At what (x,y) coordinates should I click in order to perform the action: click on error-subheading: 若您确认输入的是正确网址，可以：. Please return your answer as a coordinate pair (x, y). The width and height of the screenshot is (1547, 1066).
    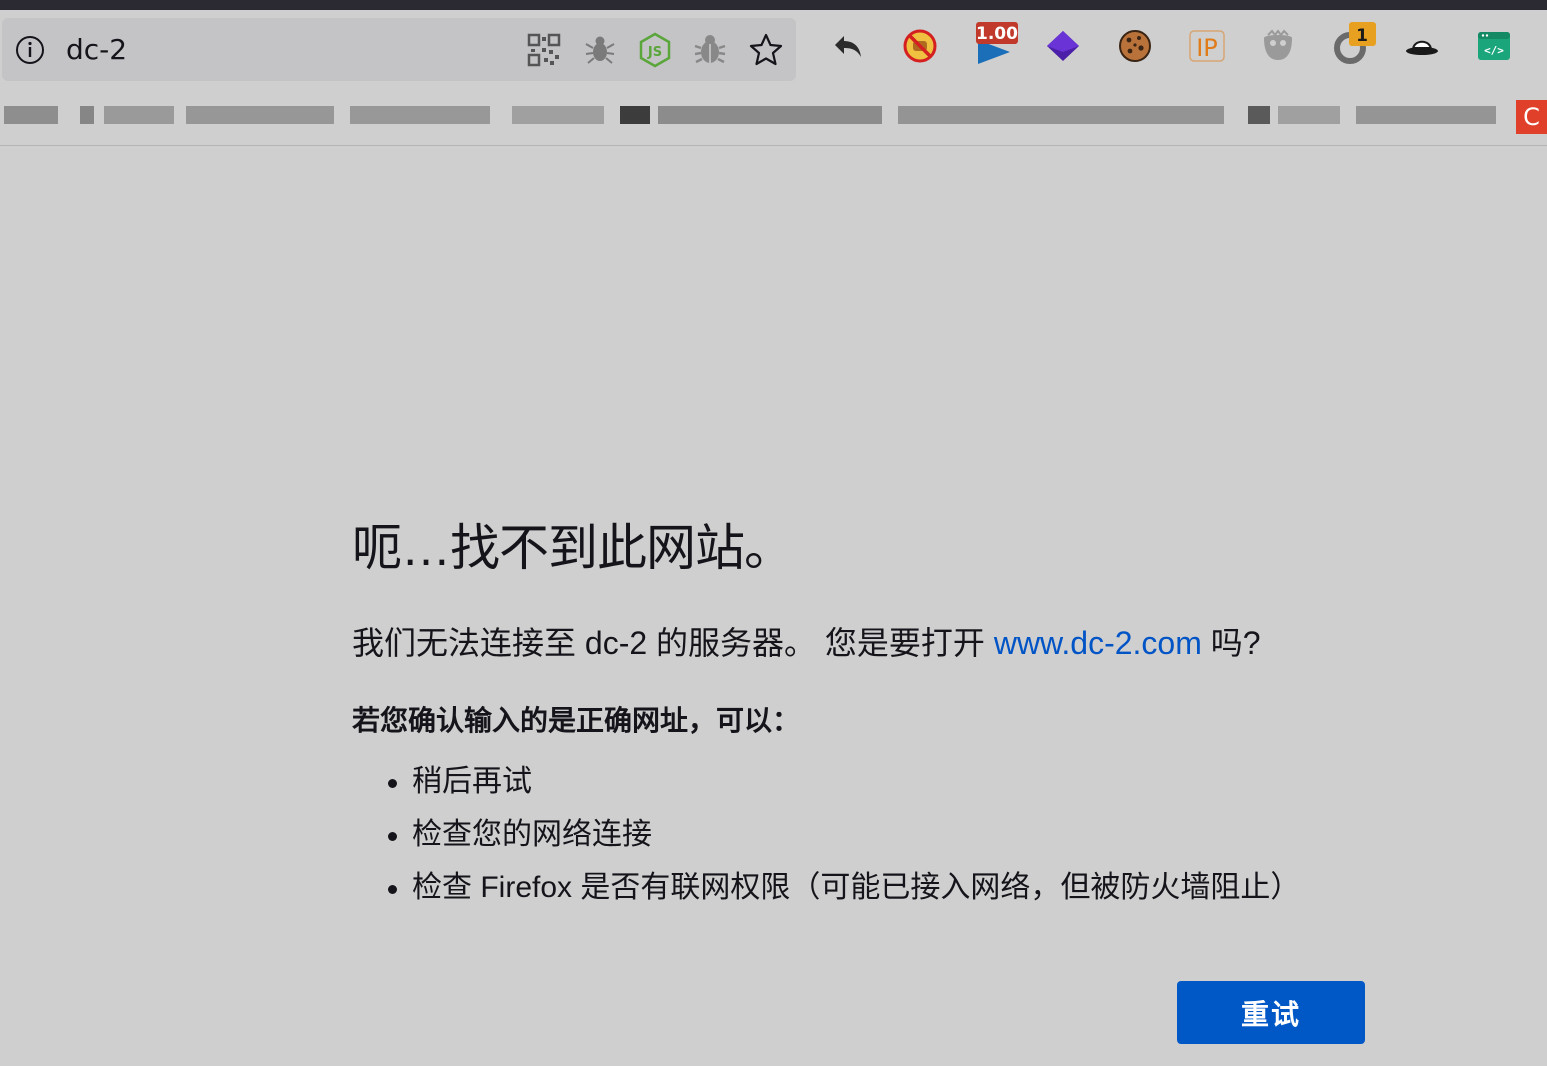
    Looking at the image, I should click on (576, 720).